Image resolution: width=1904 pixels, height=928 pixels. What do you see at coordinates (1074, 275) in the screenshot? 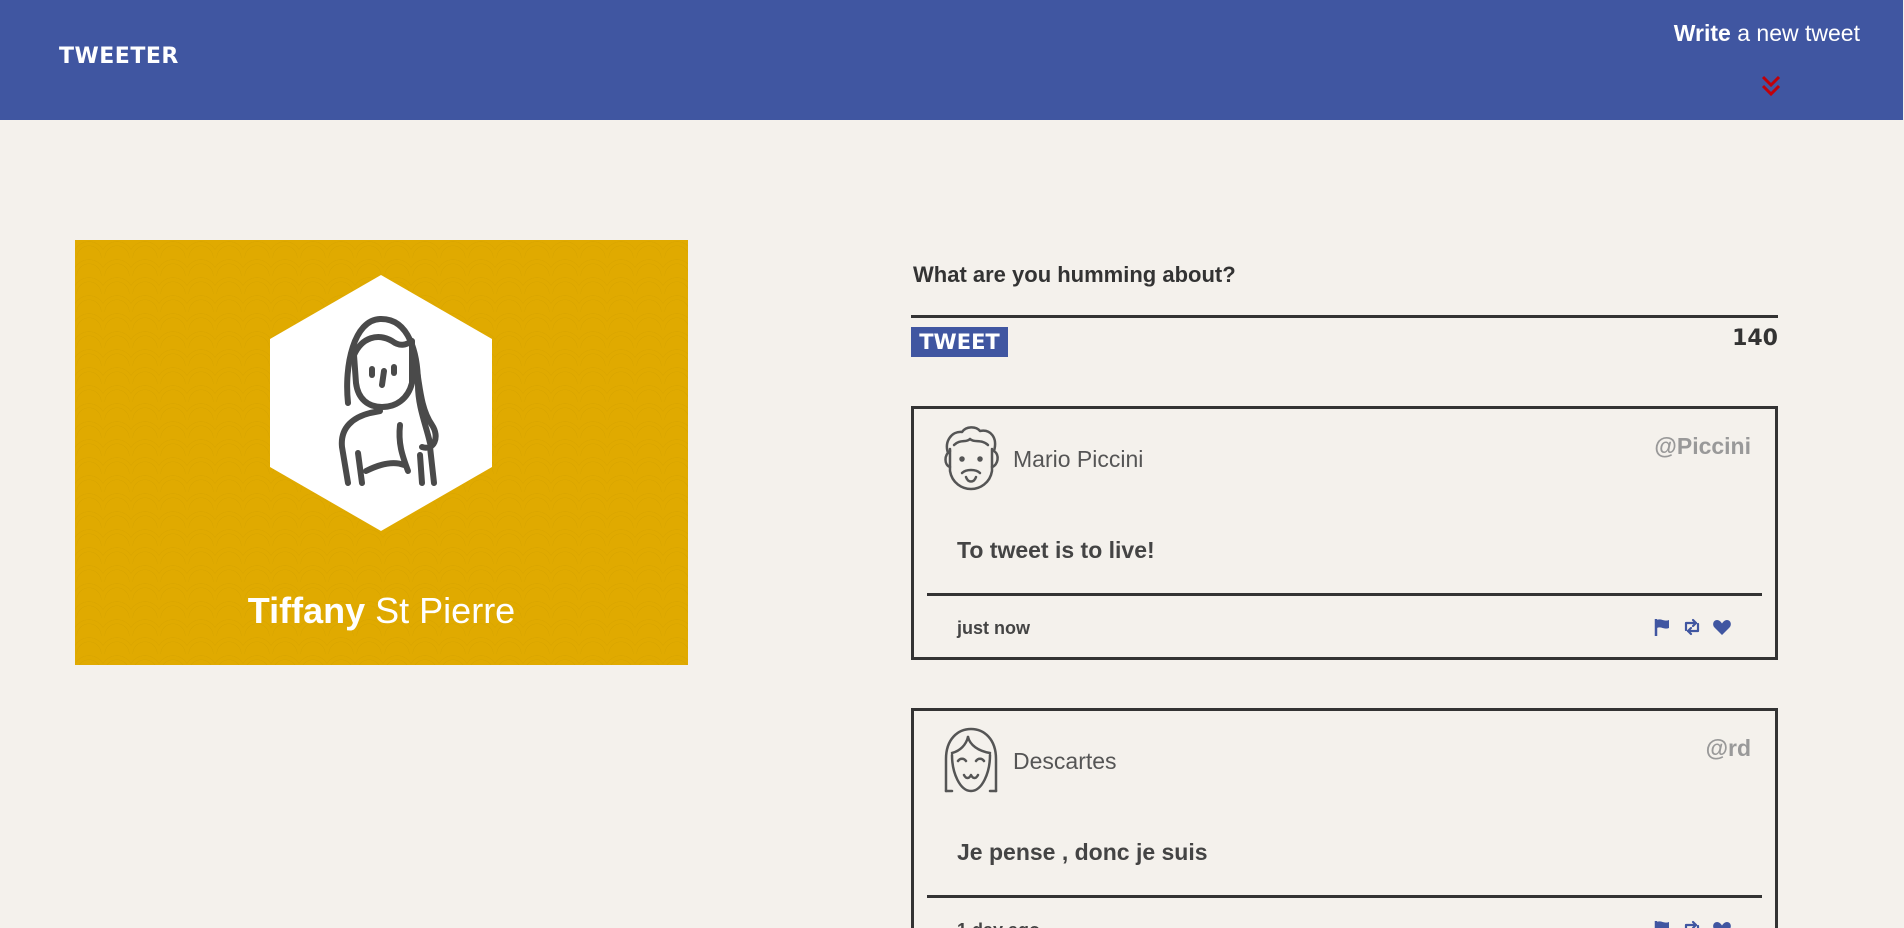
I see `tweet-textarea: What are you humming about?` at bounding box center [1074, 275].